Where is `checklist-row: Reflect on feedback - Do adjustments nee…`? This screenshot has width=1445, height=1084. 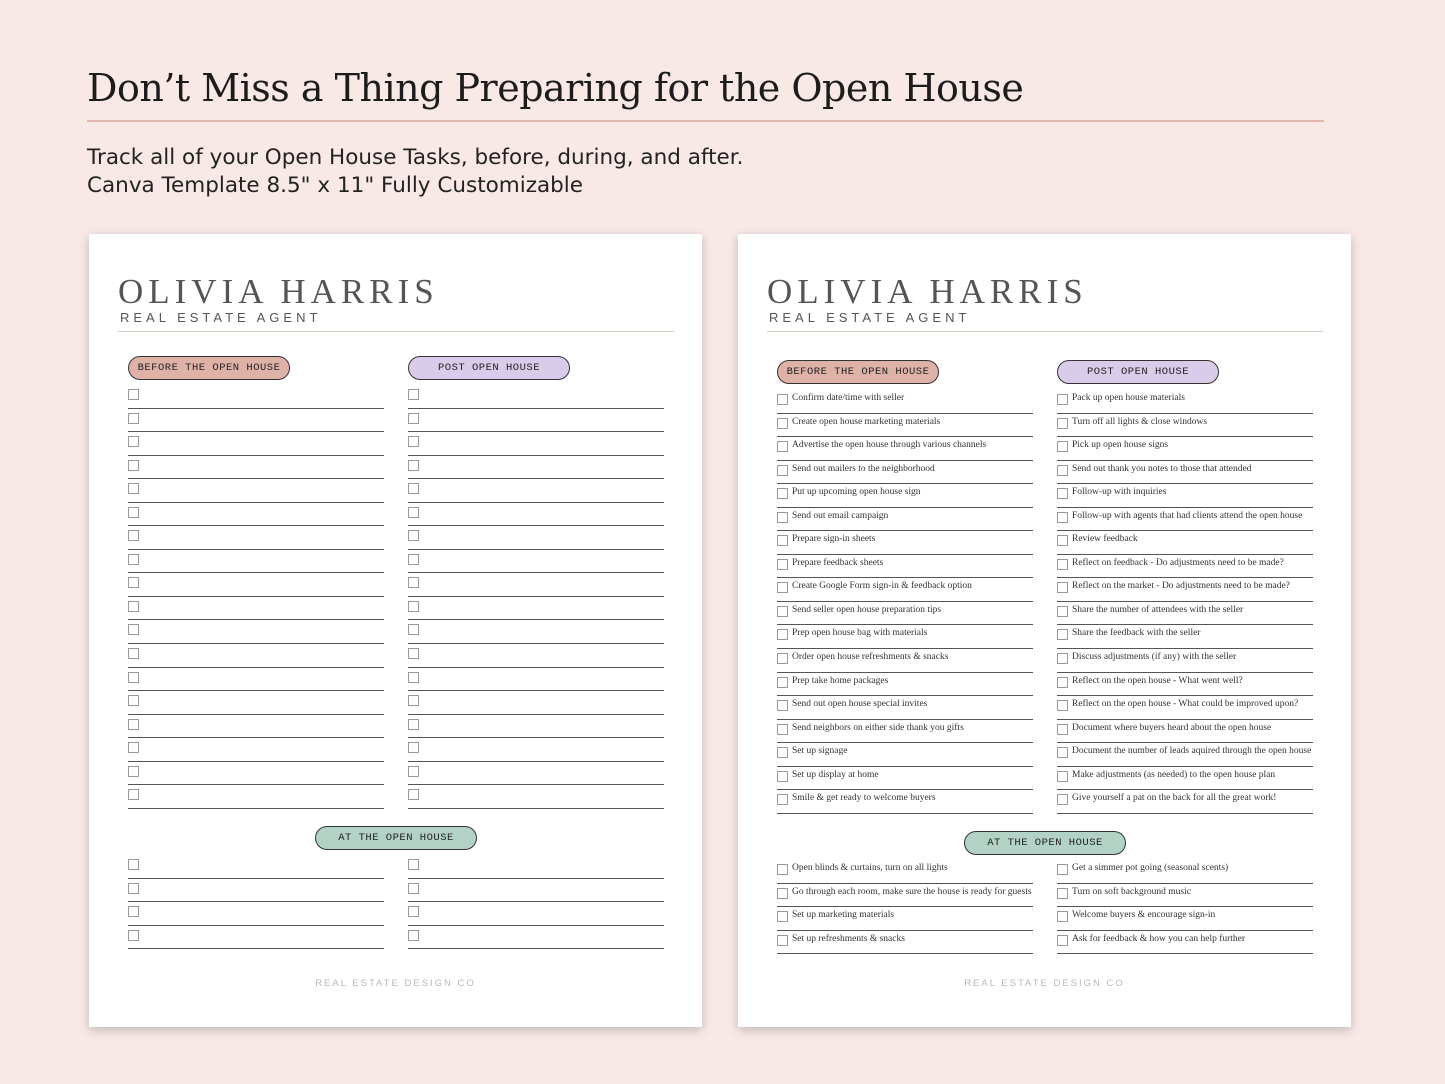 checklist-row: Reflect on feedback - Do adjustments nee… is located at coordinates (1185, 567).